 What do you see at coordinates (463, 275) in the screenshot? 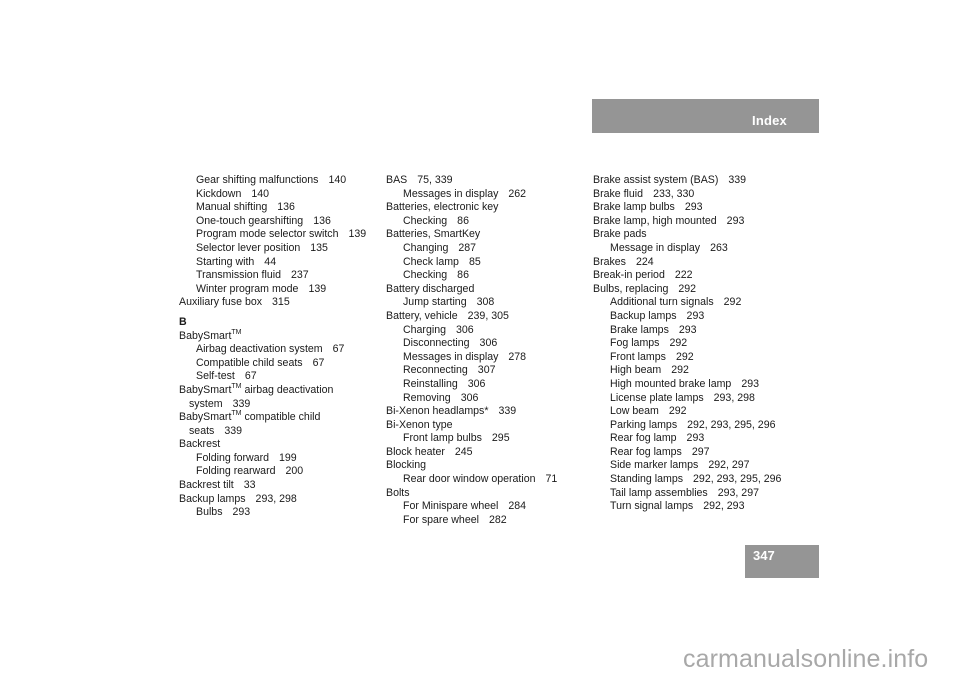
I see `page-reference: 86` at bounding box center [463, 275].